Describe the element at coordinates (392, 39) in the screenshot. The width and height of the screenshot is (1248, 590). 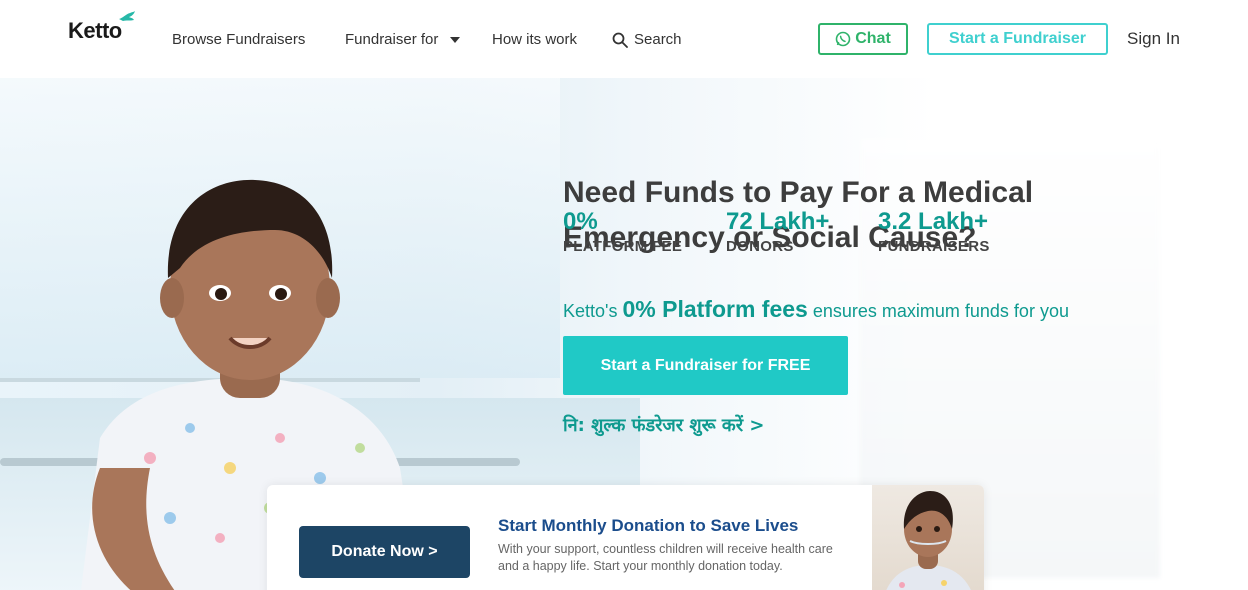
I see `nav-fundraiser-for-label: Fundraiser for` at that location.